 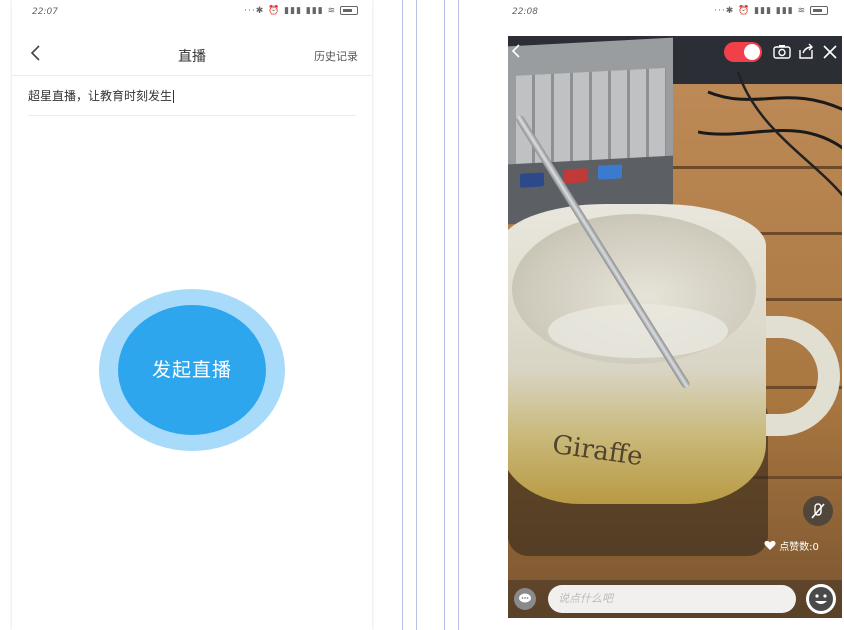 I want to click on nav-bar: 直播 历史记录, so click(x=192, y=56).